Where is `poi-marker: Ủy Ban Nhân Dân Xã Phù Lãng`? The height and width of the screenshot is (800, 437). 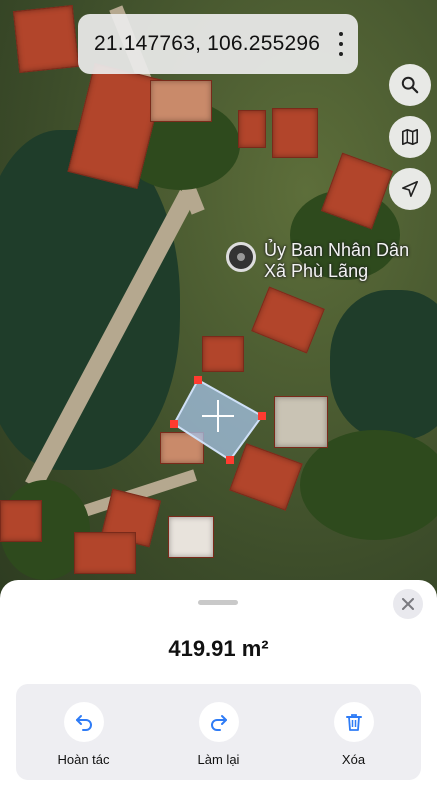
poi-marker: Ủy Ban Nhân Dân Xã Phù Lãng is located at coordinates (317, 261).